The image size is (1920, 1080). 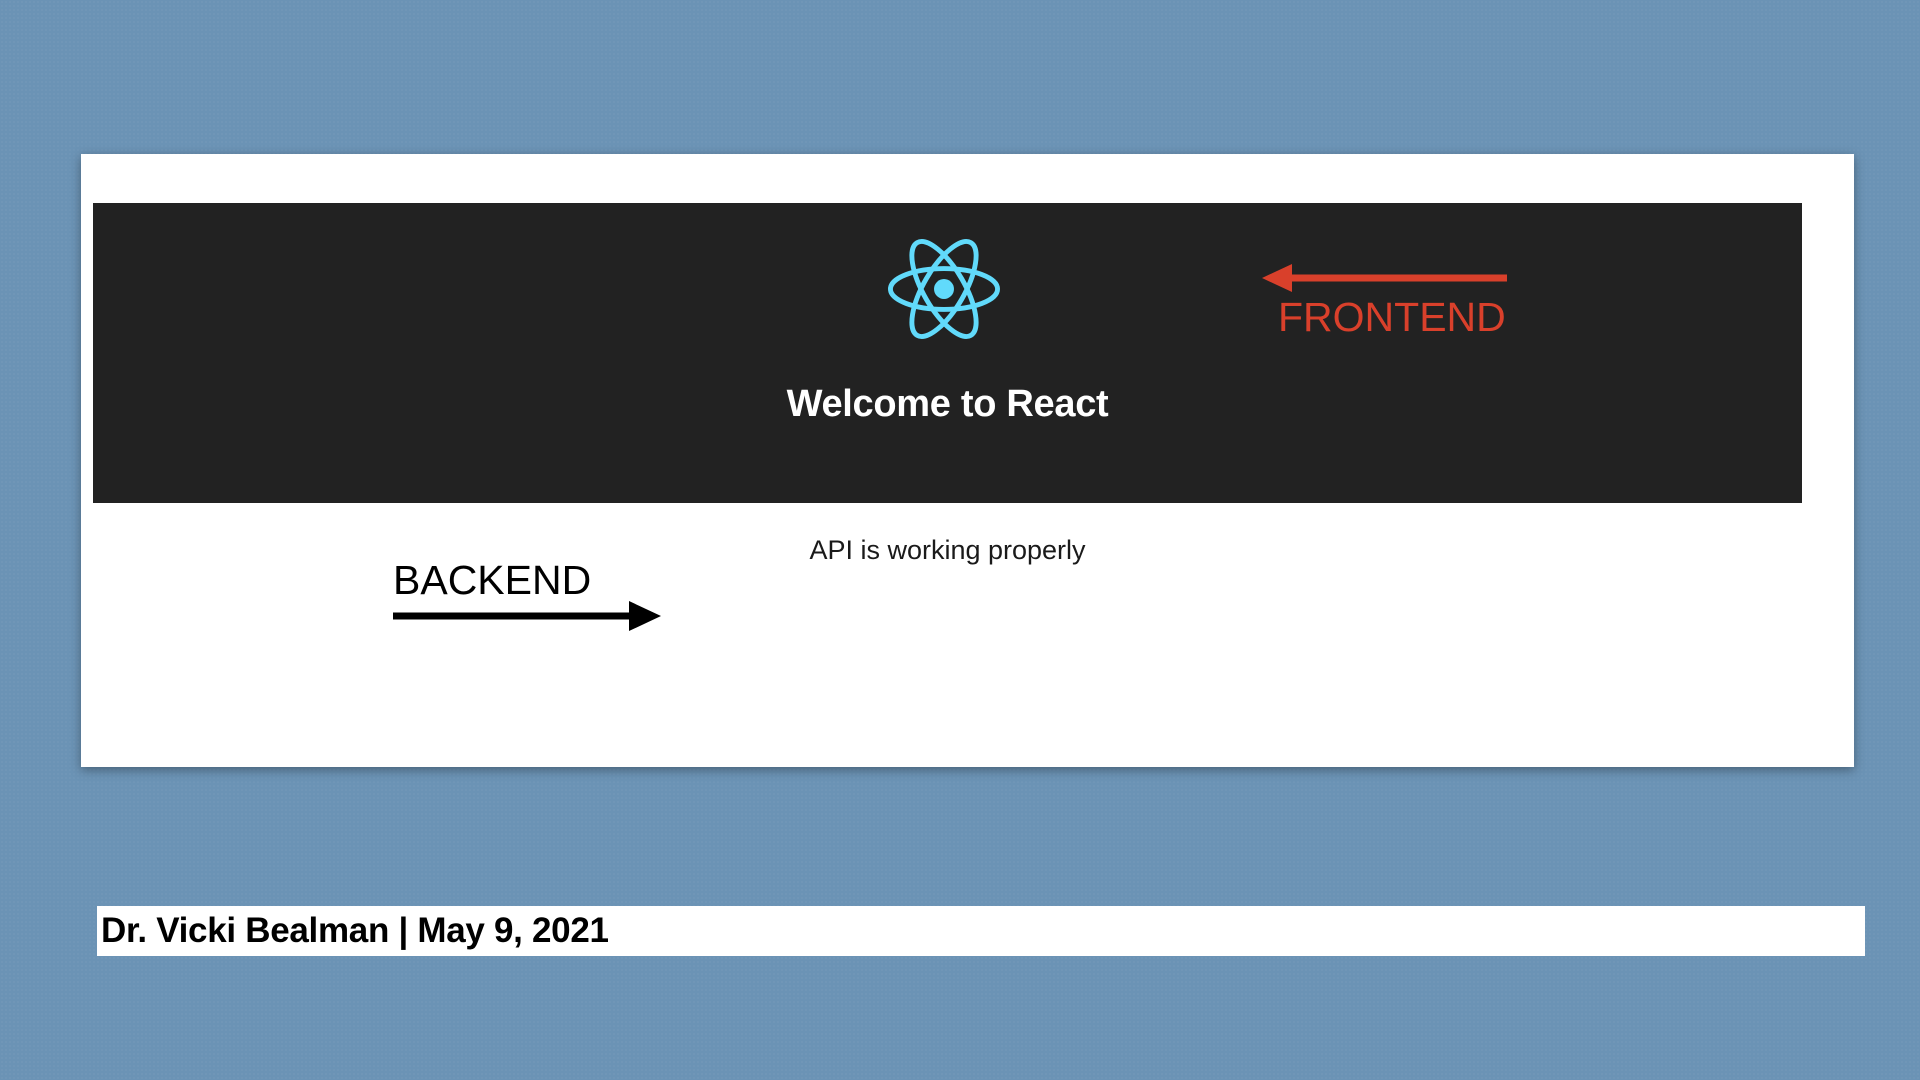 What do you see at coordinates (944, 289) in the screenshot?
I see `react-atom-icon` at bounding box center [944, 289].